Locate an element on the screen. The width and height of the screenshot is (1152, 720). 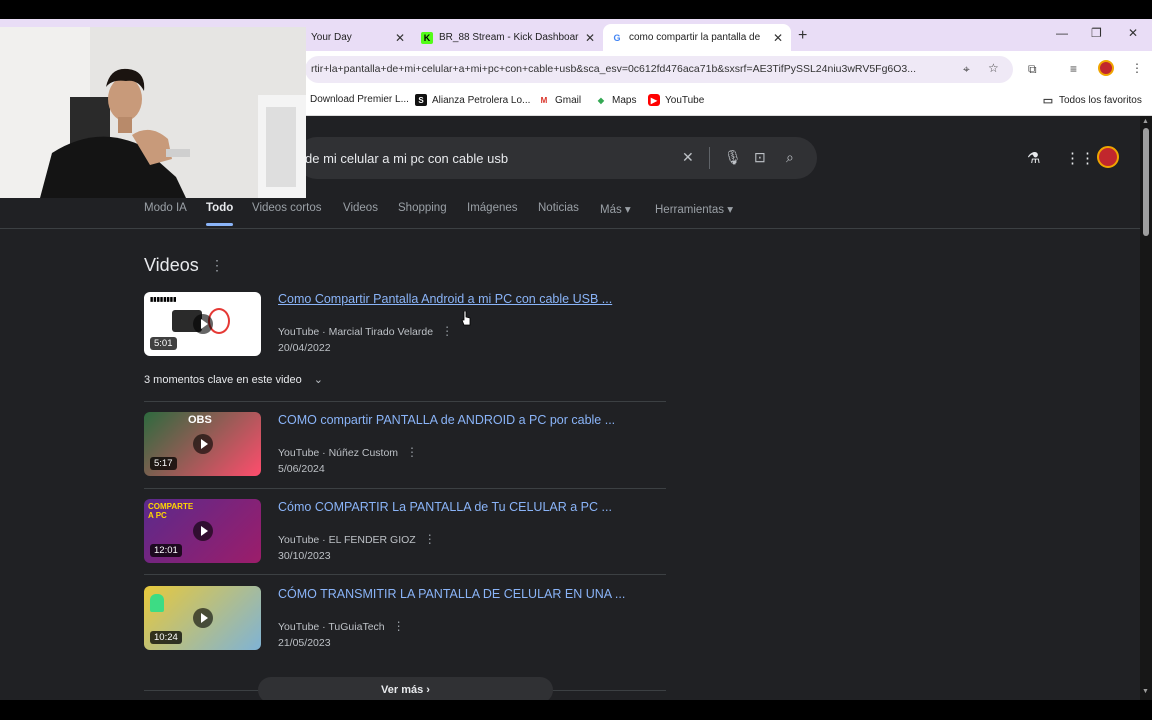
bookmark-item: M Gmail is located at coordinates (559, 100).